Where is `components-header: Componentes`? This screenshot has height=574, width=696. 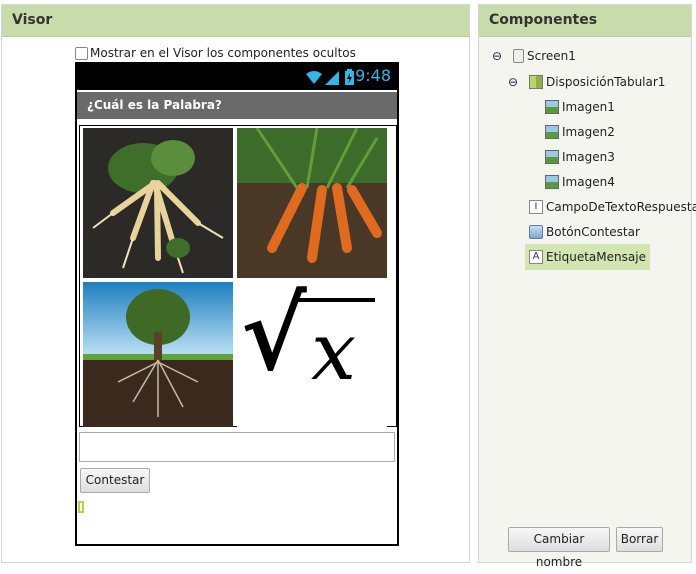
components-header: Componentes is located at coordinates (585, 21).